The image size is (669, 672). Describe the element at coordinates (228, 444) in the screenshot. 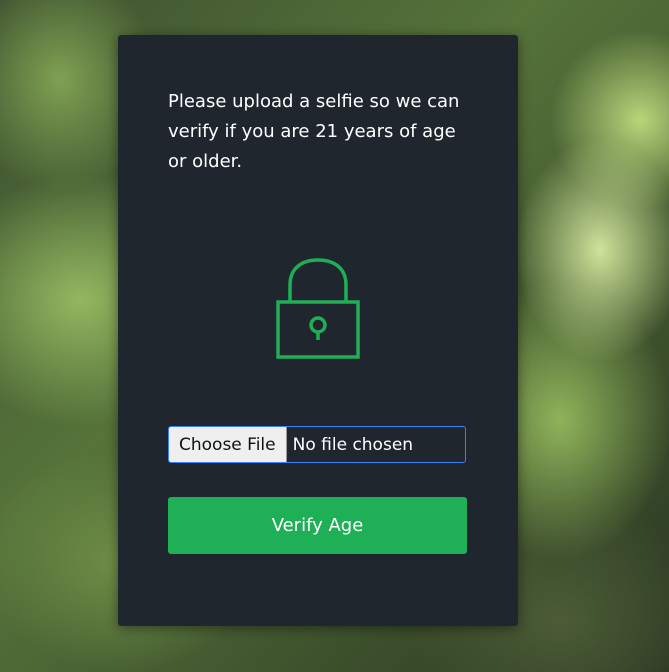

I see `choose-file-button: Choose File` at that location.